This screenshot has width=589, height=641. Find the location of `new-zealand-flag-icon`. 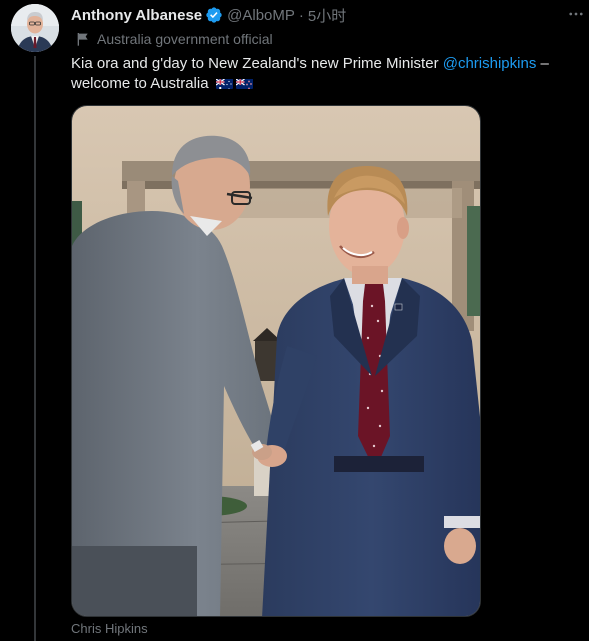

new-zealand-flag-icon is located at coordinates (244, 83).